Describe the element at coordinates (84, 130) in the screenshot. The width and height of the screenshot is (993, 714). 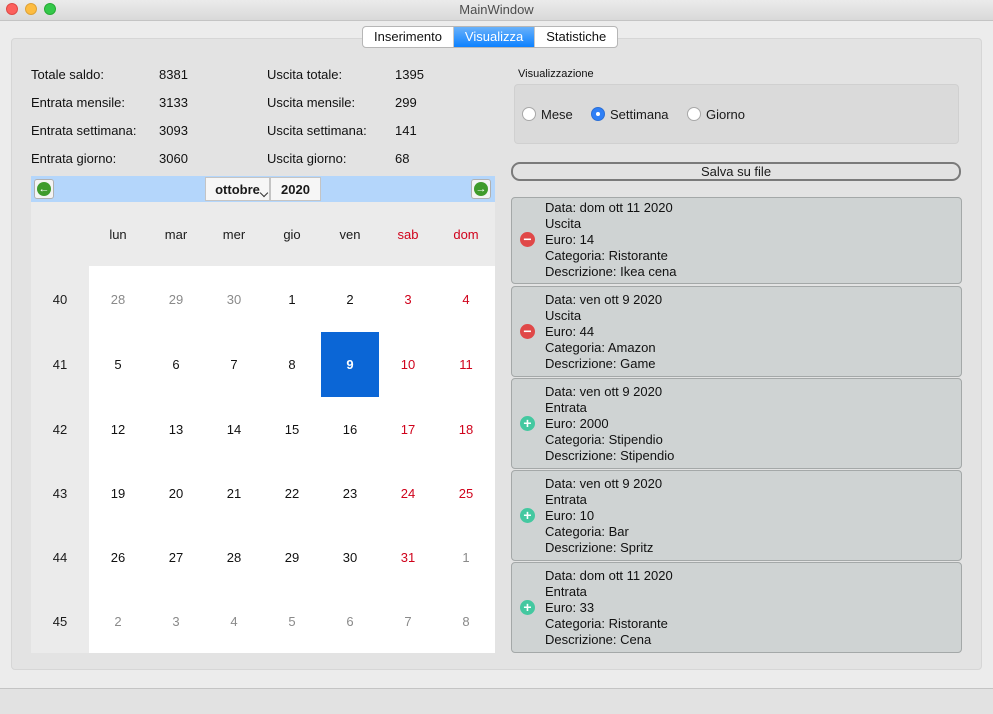
I see `entrata-settimana-label: Entrata settimana:` at that location.